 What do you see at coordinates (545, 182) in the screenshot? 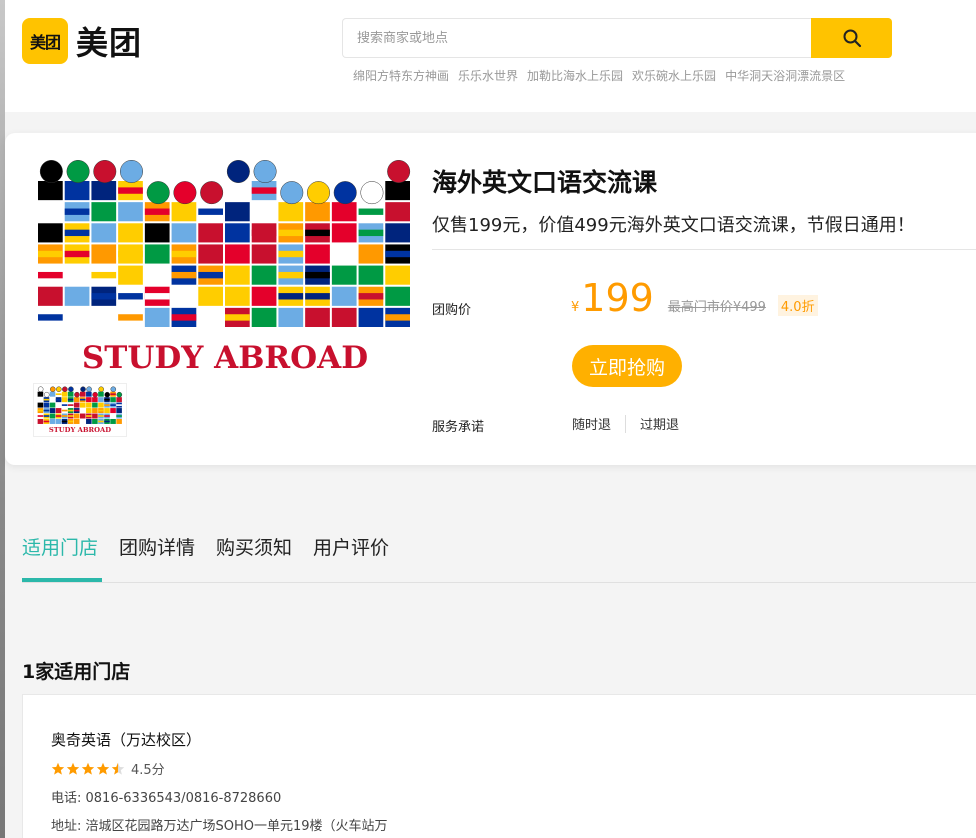
I see `deal-title: 海外英文口语交流课` at bounding box center [545, 182].